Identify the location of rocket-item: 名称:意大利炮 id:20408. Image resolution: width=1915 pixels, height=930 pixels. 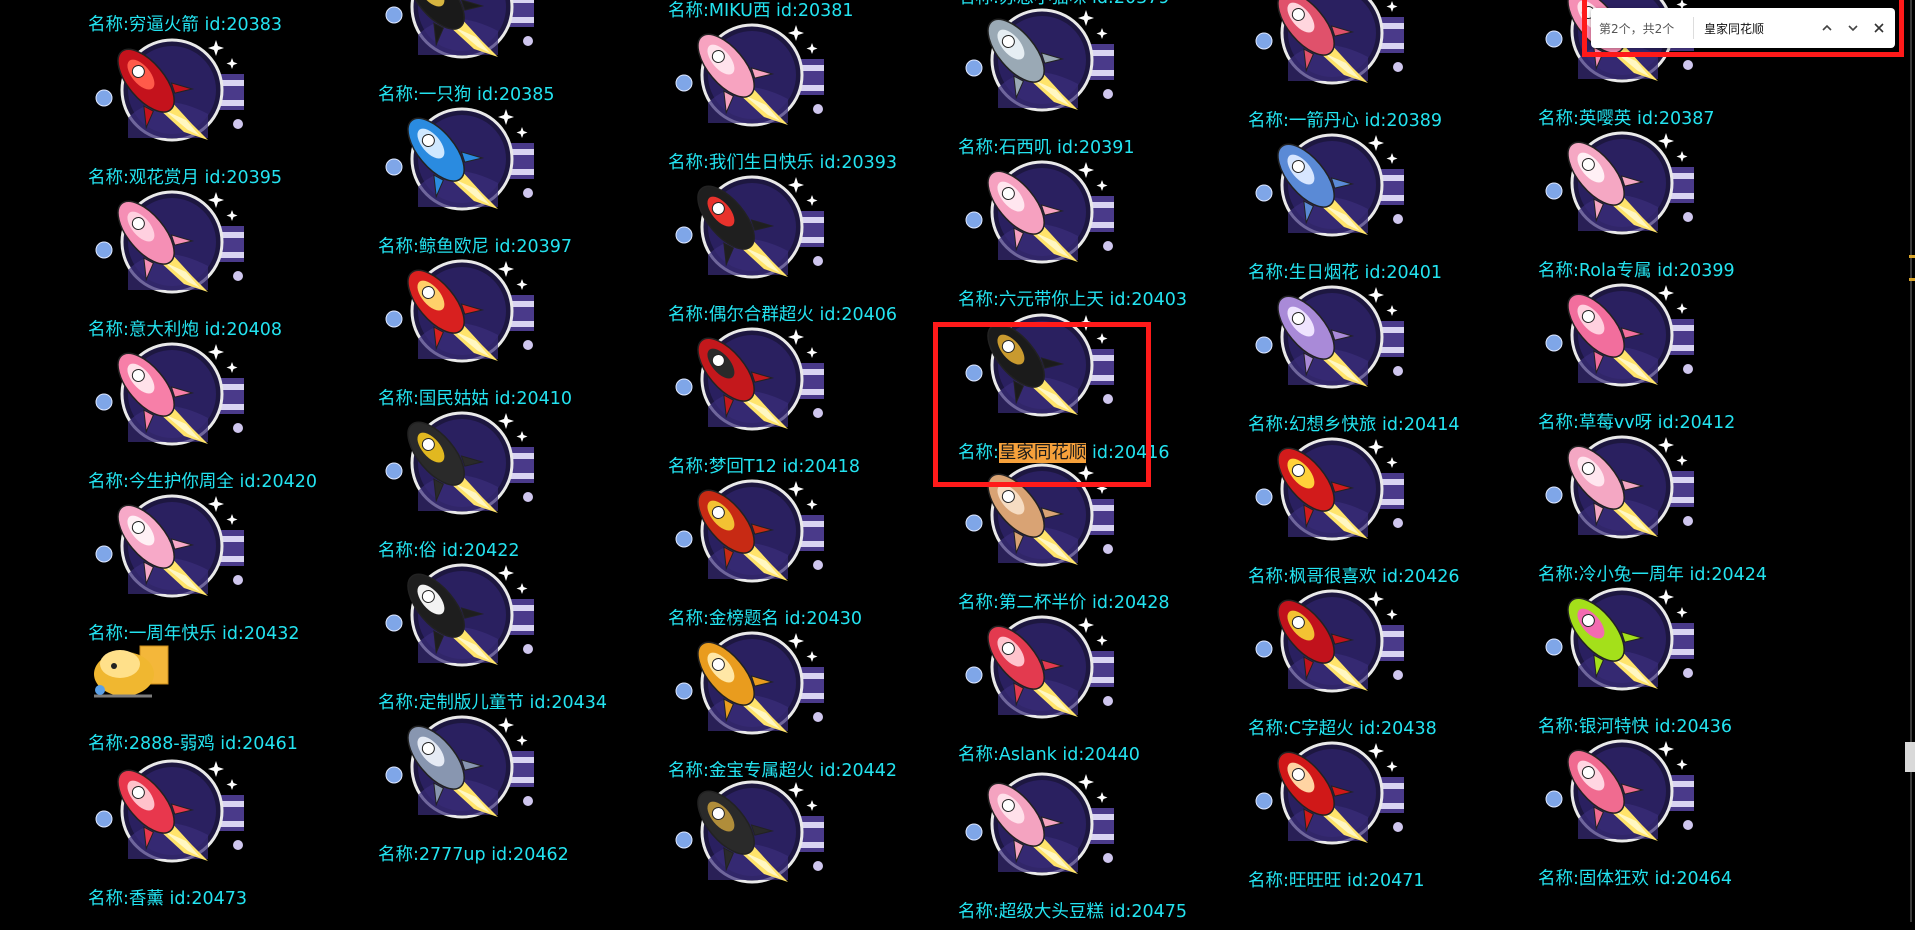
(218, 260).